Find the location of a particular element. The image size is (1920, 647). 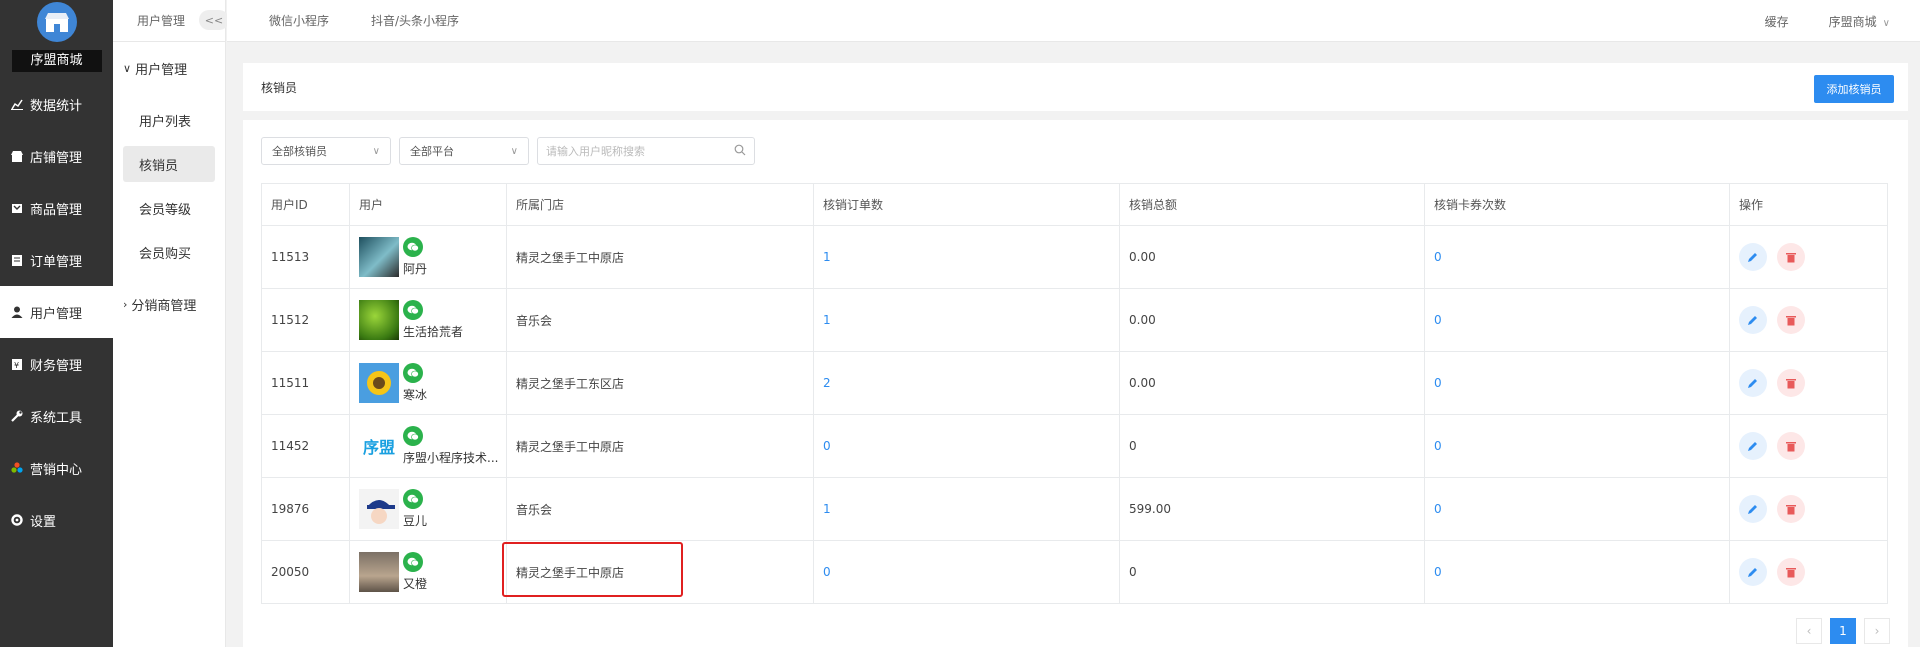

user-id: 19876 is located at coordinates (305, 509).